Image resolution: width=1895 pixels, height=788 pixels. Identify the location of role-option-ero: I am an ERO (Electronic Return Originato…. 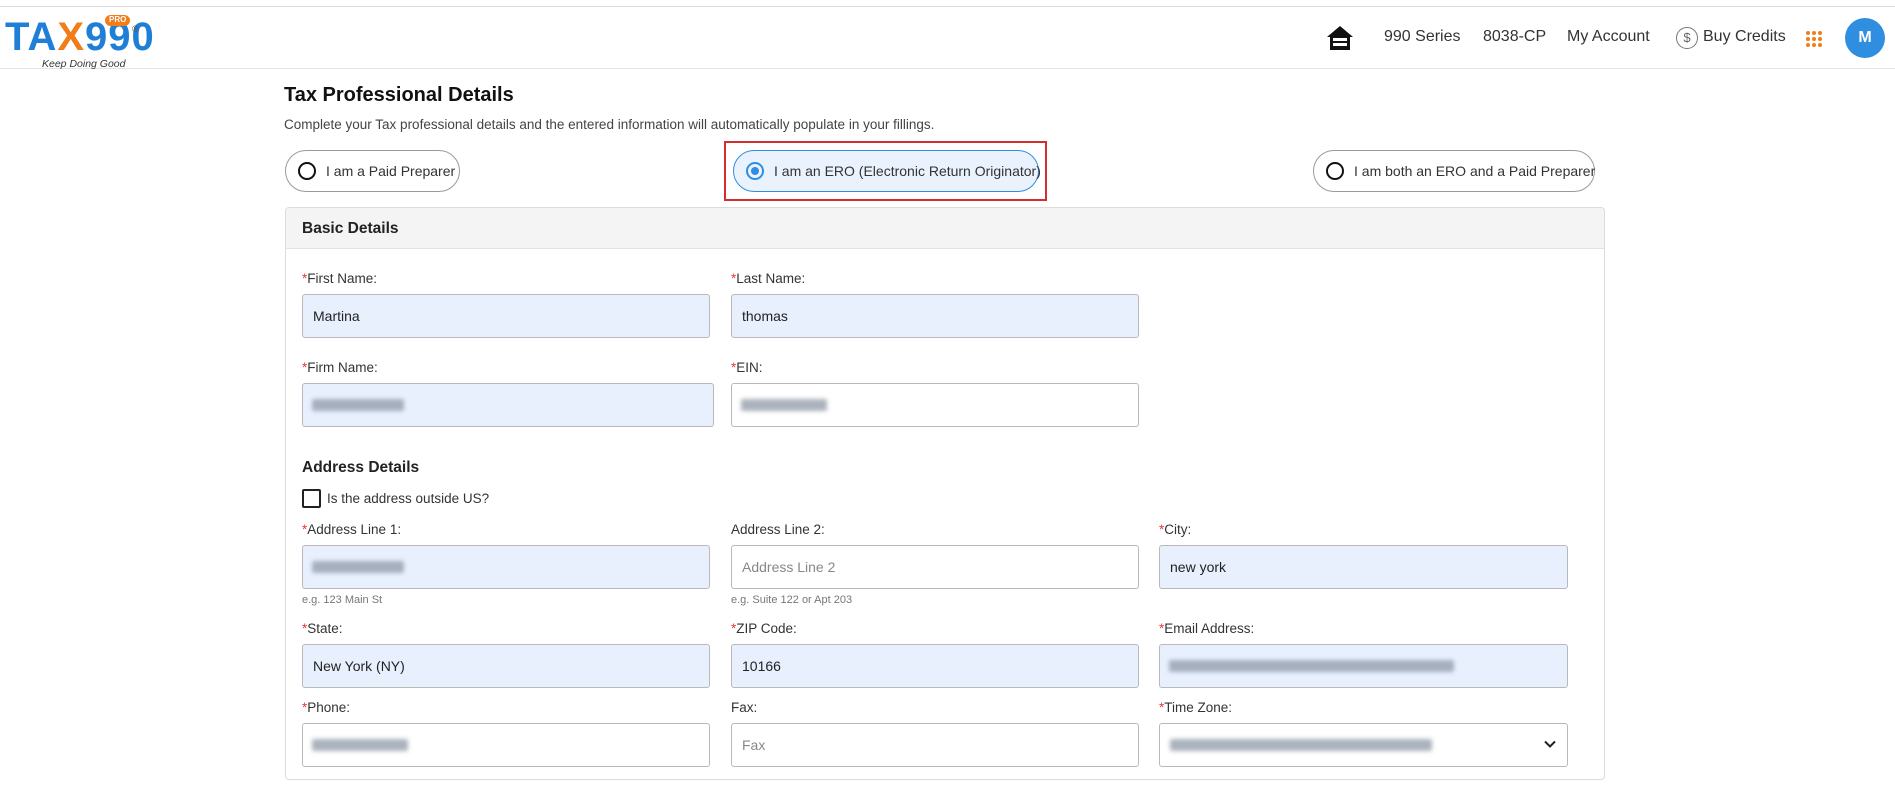
(887, 171).